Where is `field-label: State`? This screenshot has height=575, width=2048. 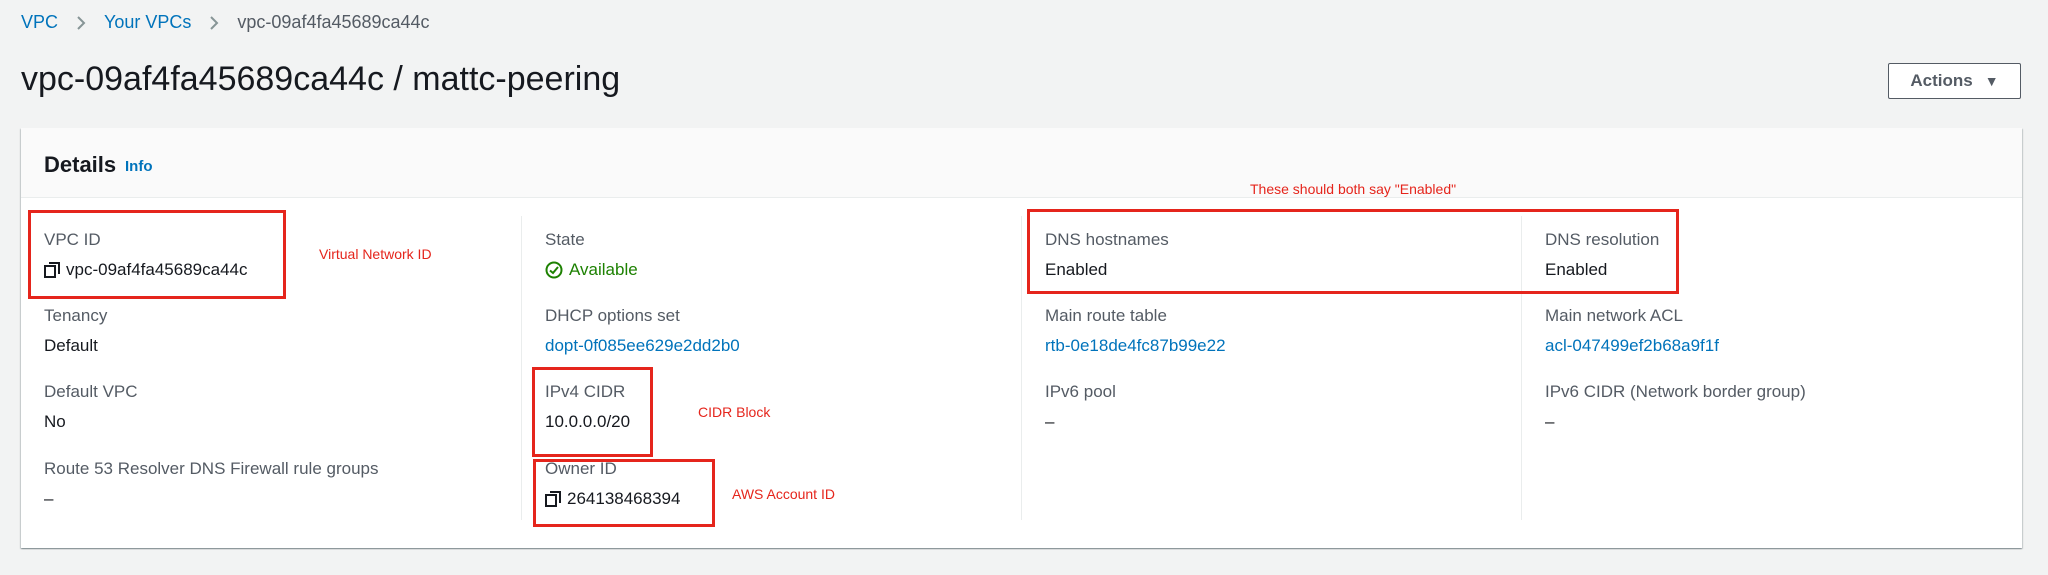 field-label: State is located at coordinates (565, 239).